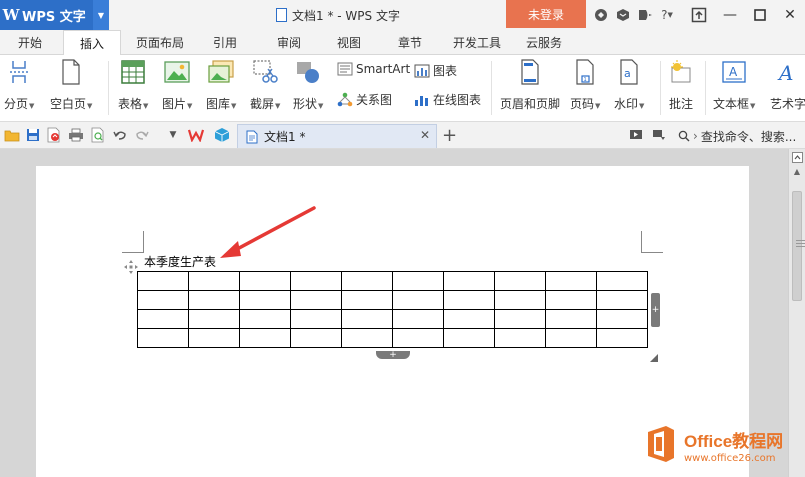 Image resolution: width=805 pixels, height=477 pixels. I want to click on undo-icon, so click(120, 135).